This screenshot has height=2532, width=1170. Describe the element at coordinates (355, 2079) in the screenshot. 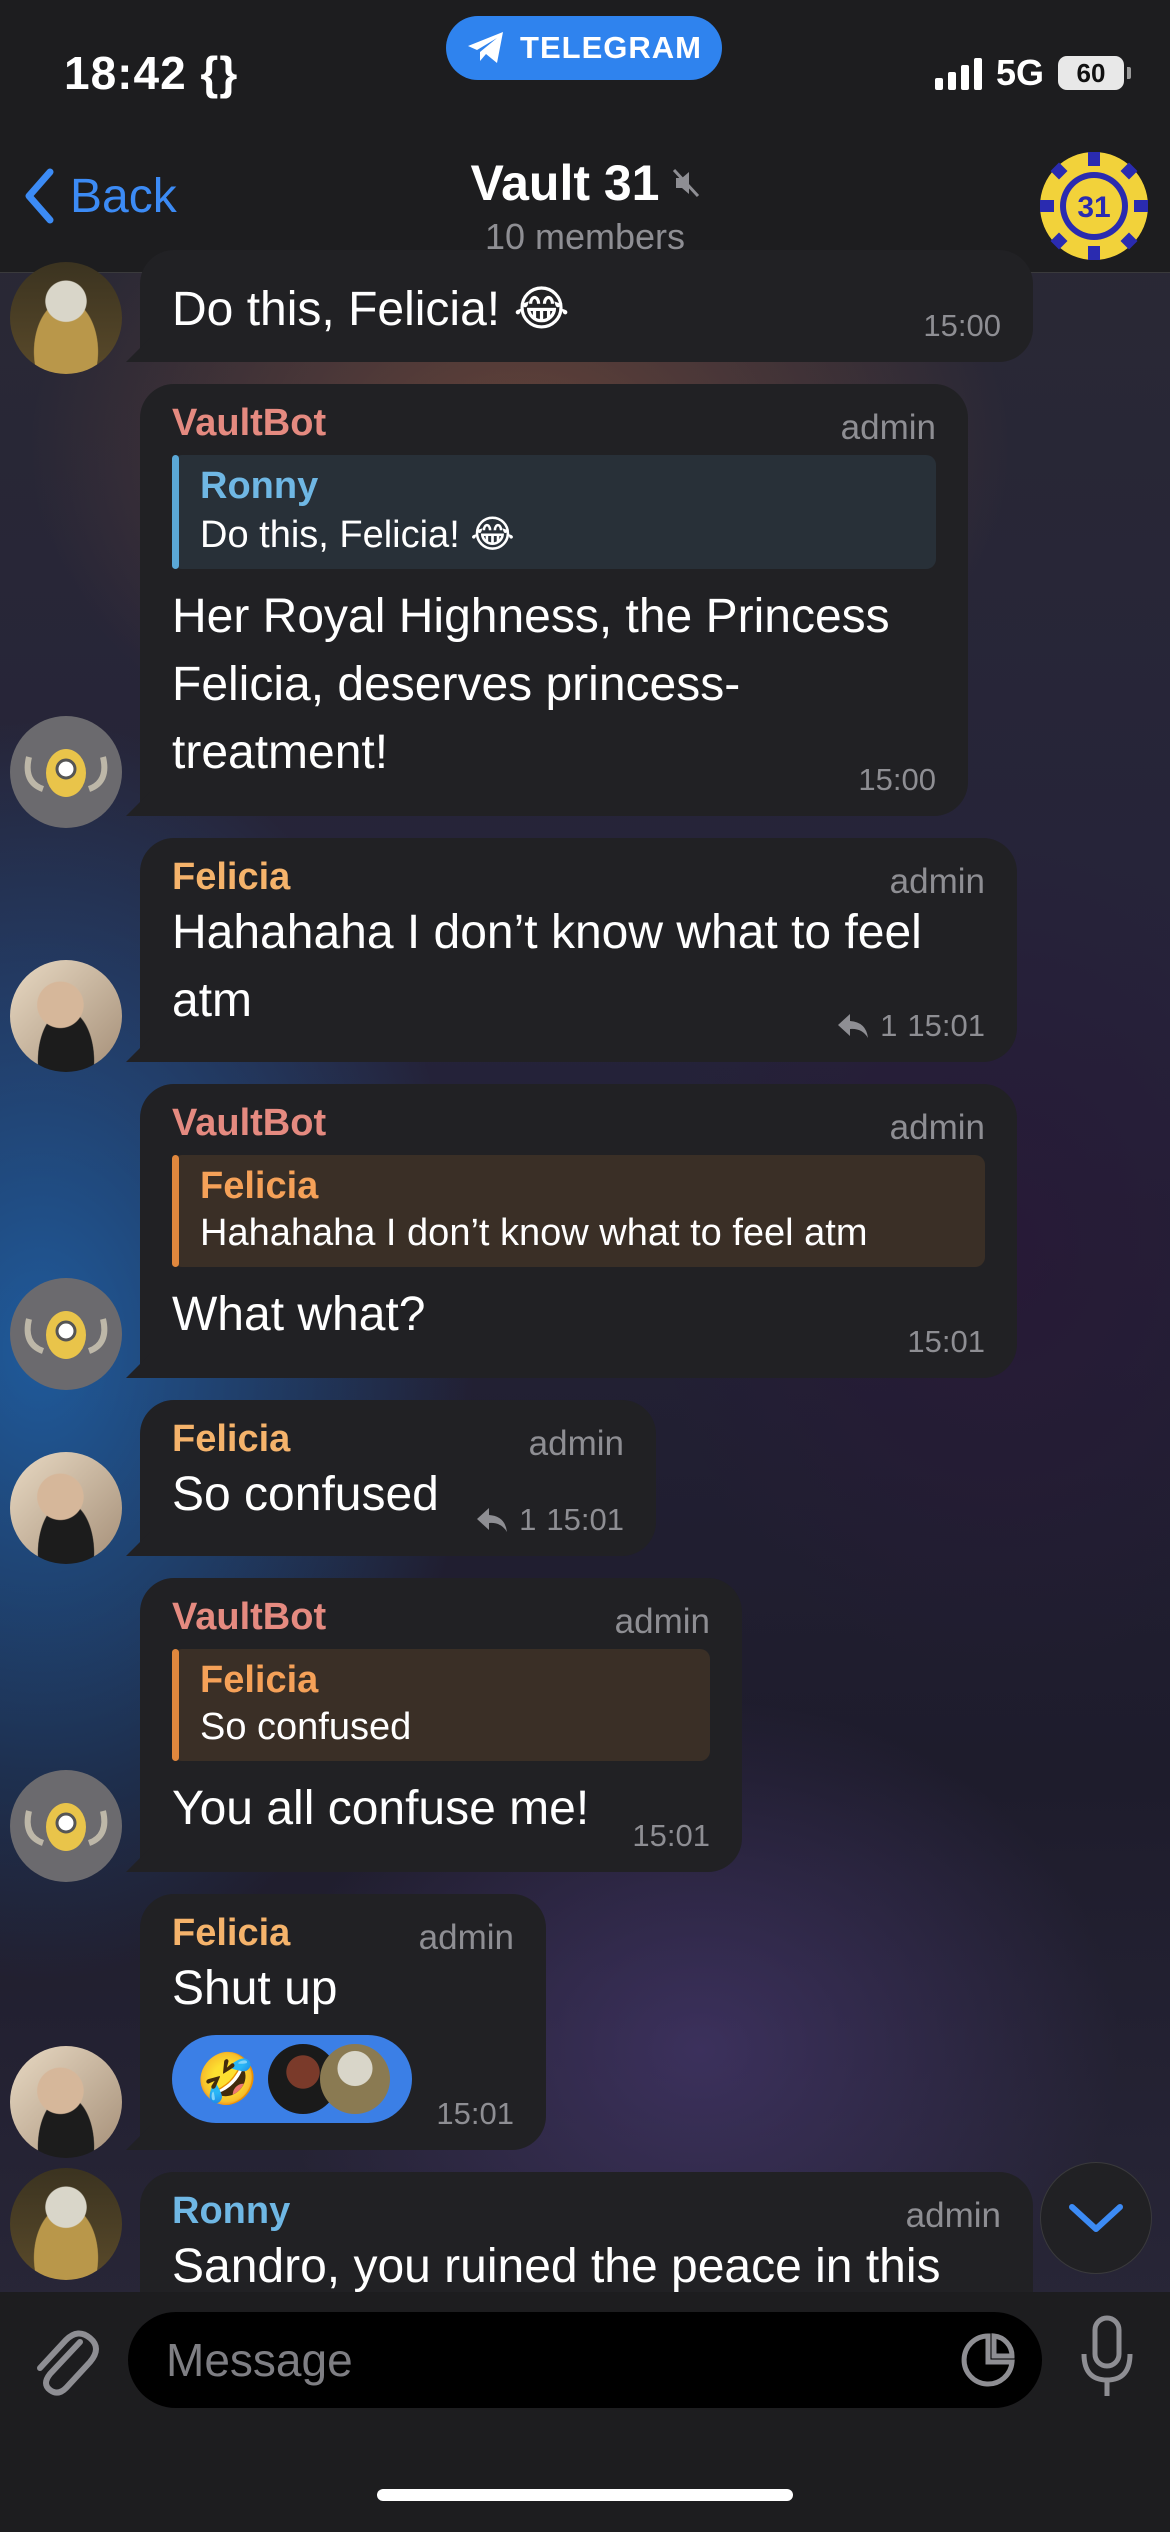

I see `reactor-avatar` at that location.